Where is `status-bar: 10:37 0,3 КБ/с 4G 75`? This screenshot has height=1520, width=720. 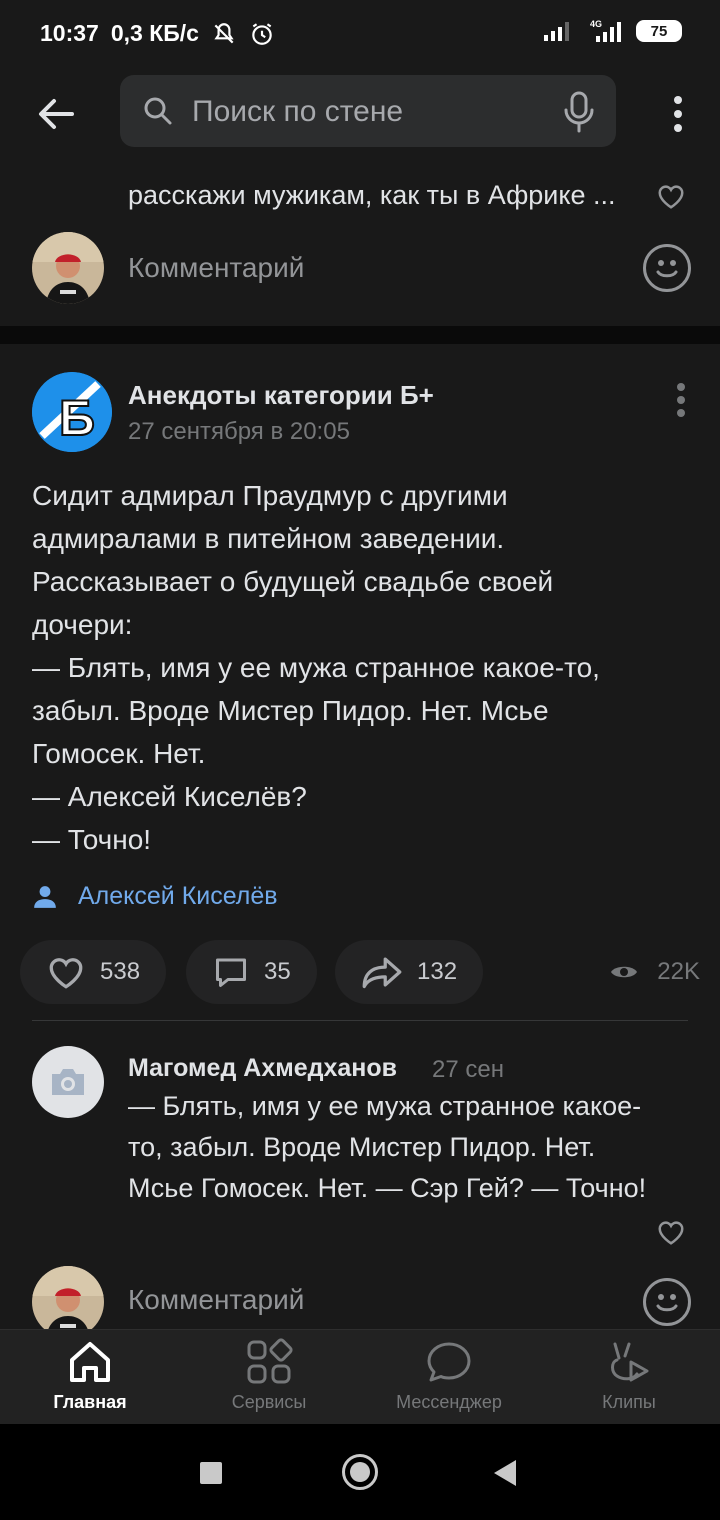
status-bar: 10:37 0,3 КБ/с 4G 75 is located at coordinates (360, 35).